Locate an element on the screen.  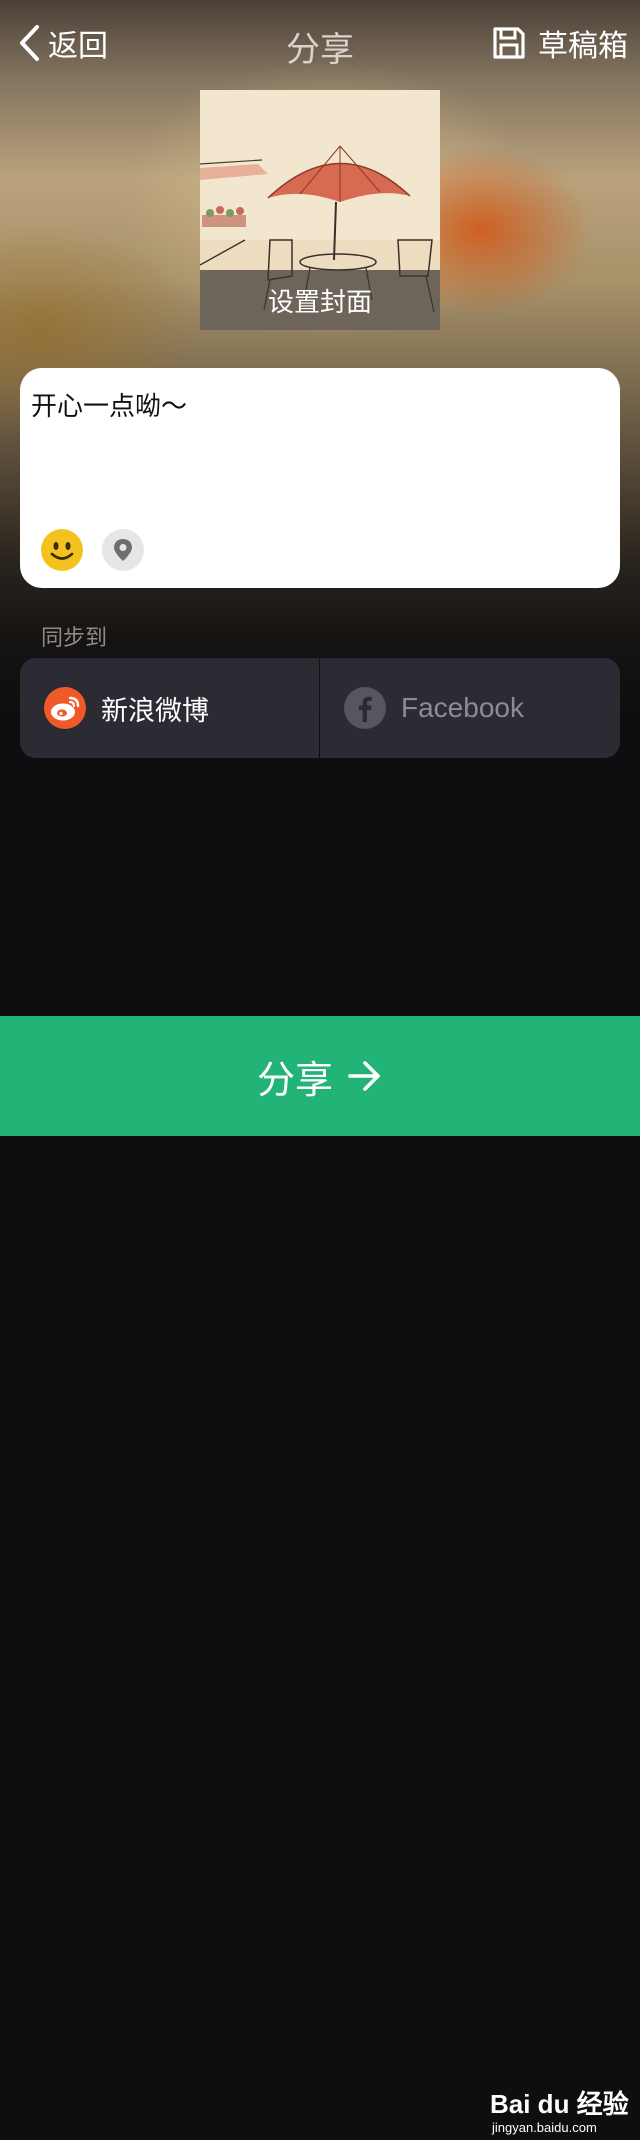
sync-facebook-toggle: Facebook is located at coordinates (470, 708).